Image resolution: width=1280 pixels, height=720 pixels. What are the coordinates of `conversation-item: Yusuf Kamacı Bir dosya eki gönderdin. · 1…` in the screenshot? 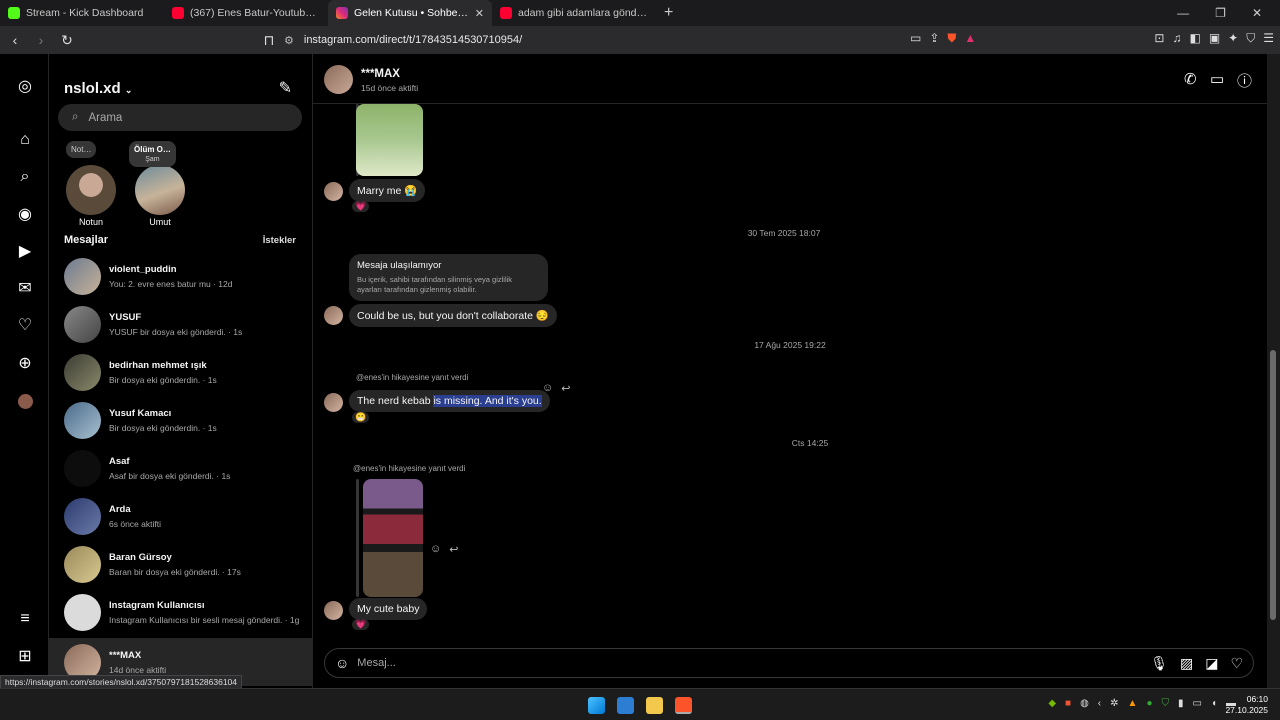 It's located at (180, 420).